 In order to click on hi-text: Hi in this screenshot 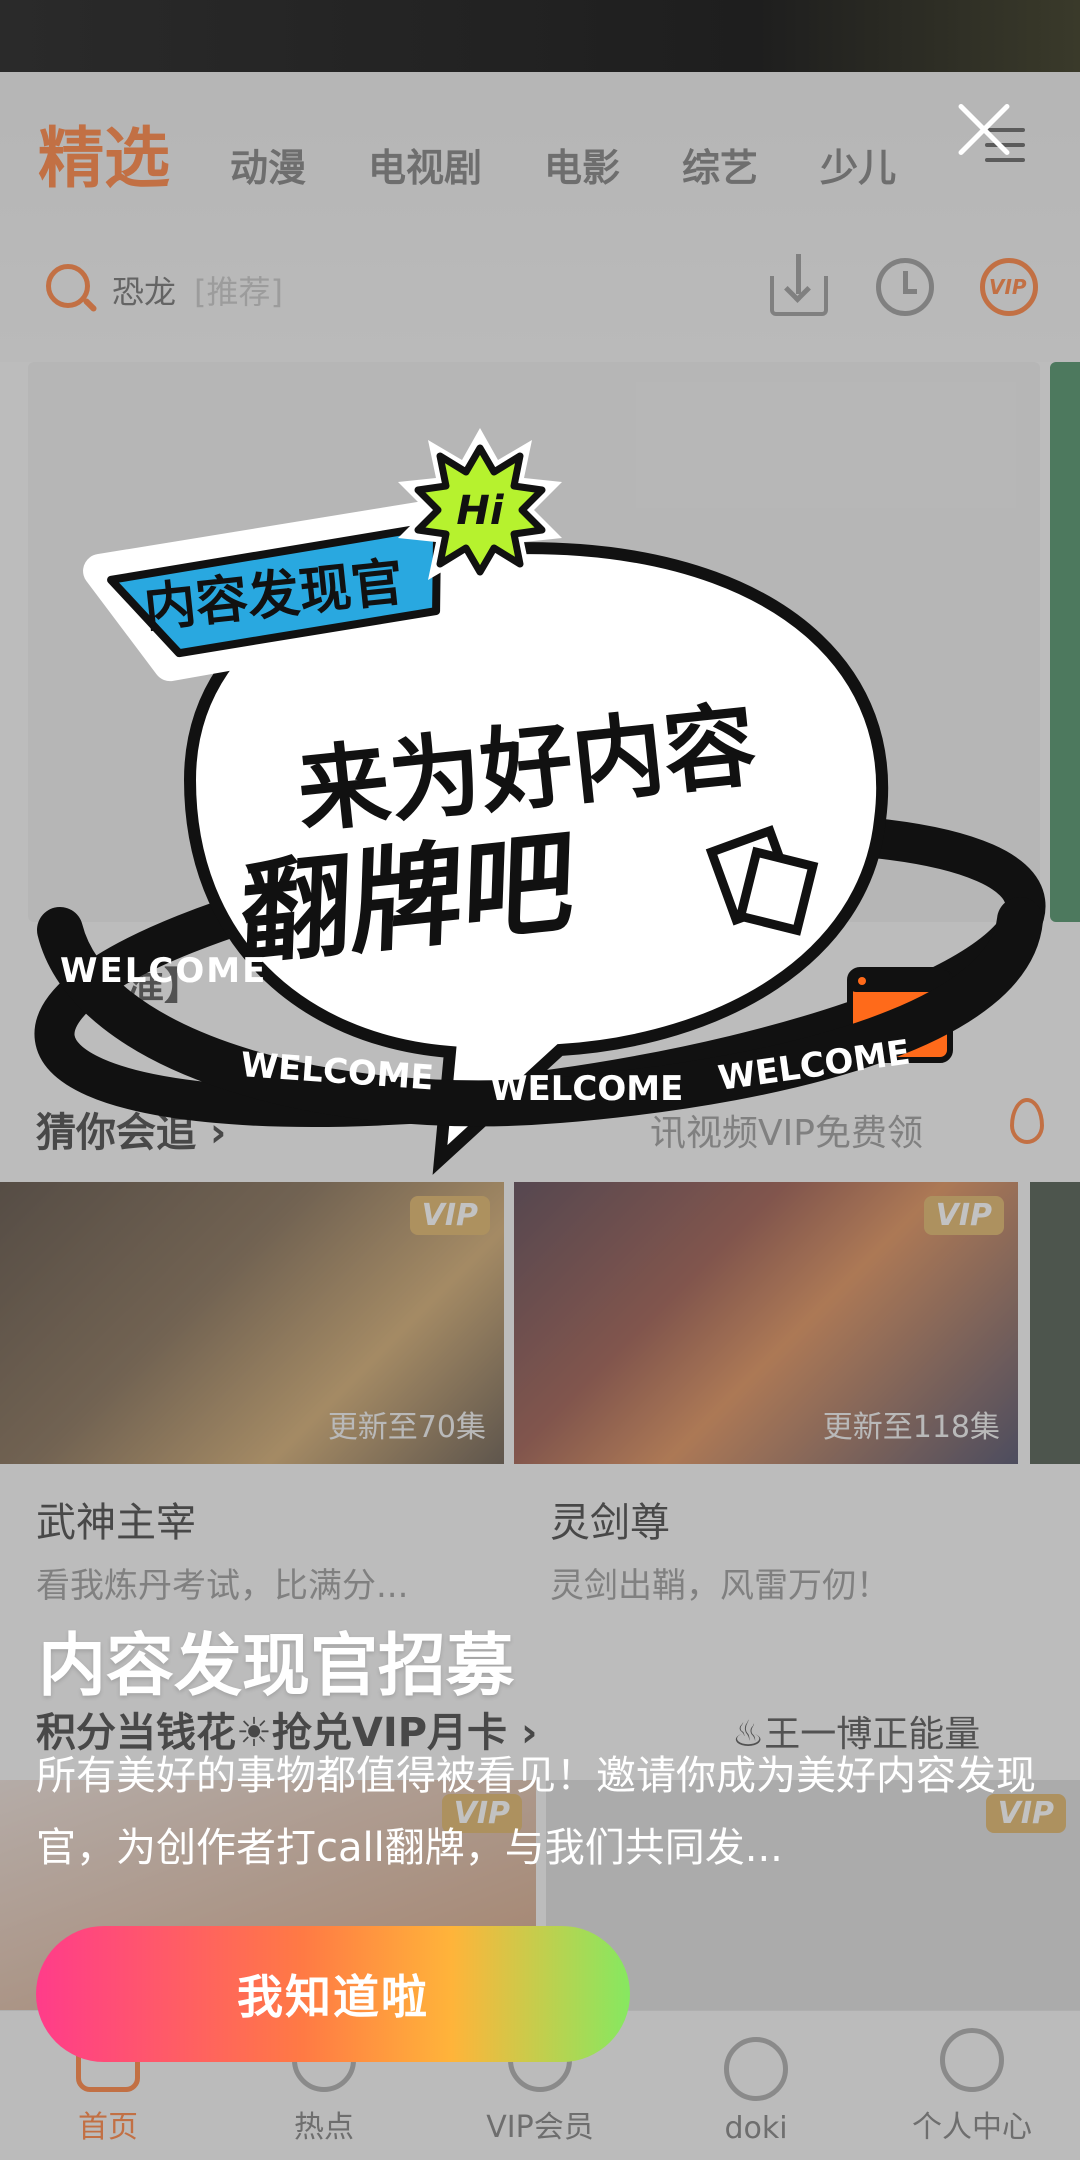, I will do `click(480, 511)`.